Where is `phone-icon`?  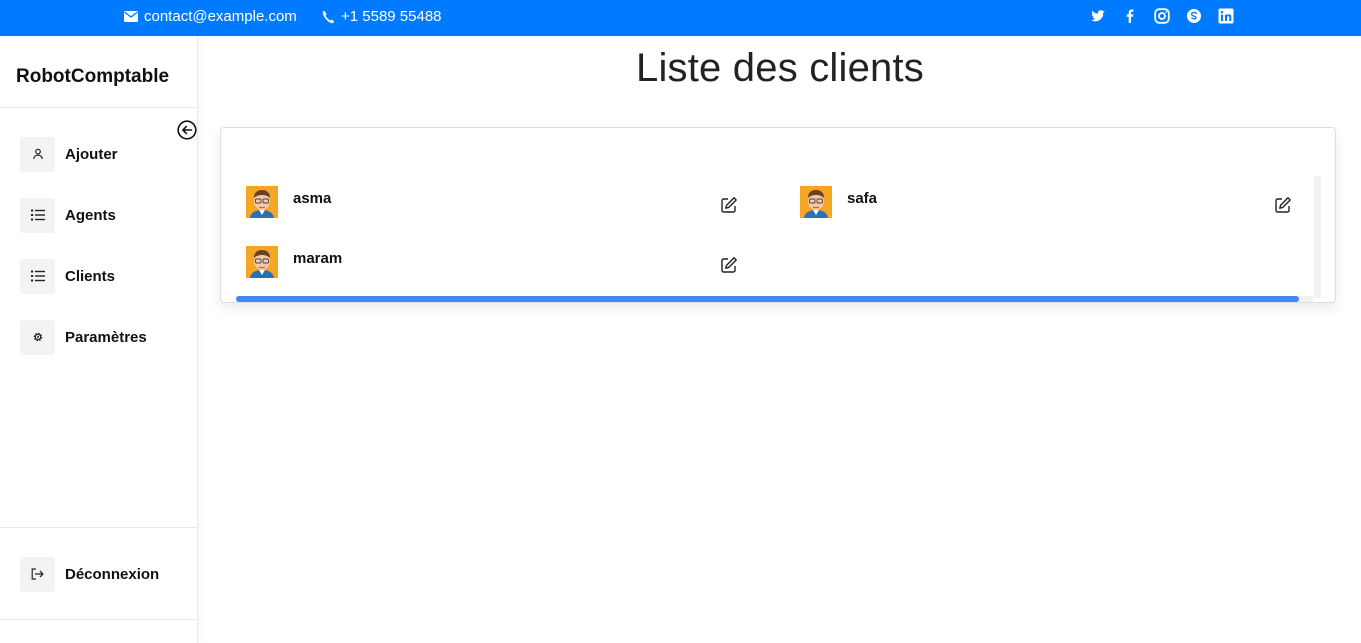
phone-icon is located at coordinates (328, 17).